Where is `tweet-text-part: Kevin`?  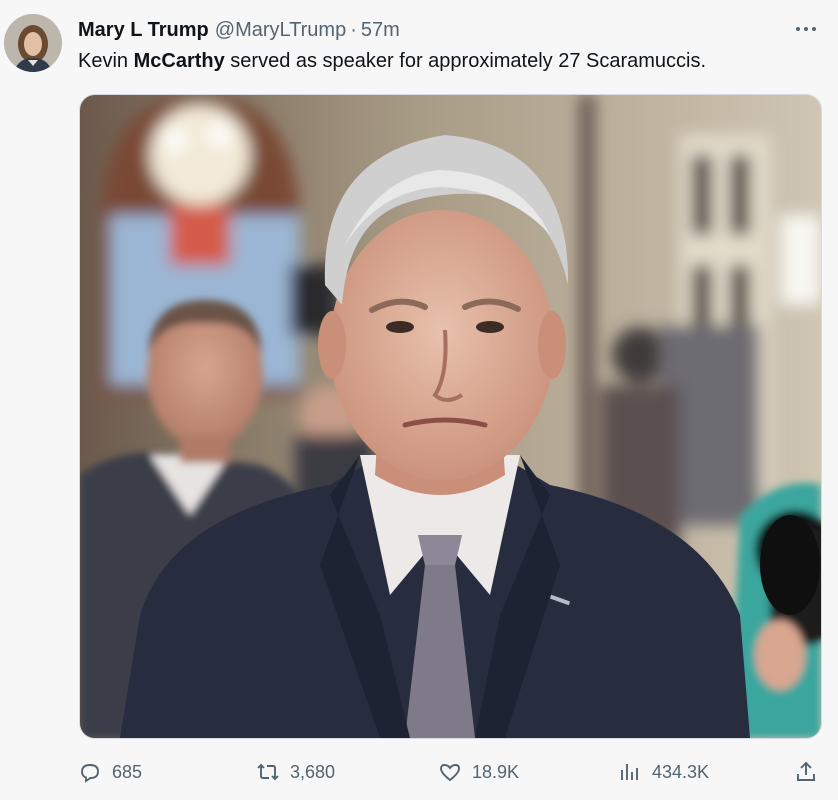
tweet-text-part: Kevin is located at coordinates (106, 61).